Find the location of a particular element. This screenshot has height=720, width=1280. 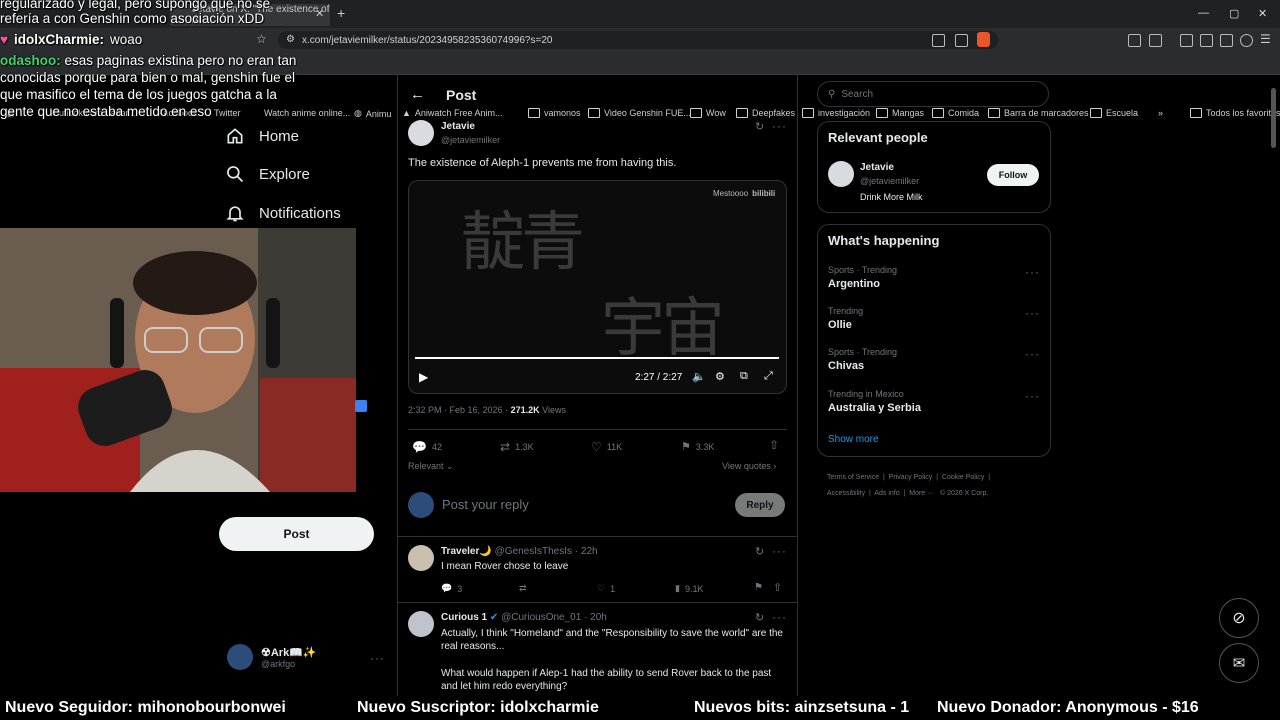

bookmarks-more: » is located at coordinates (1160, 113).